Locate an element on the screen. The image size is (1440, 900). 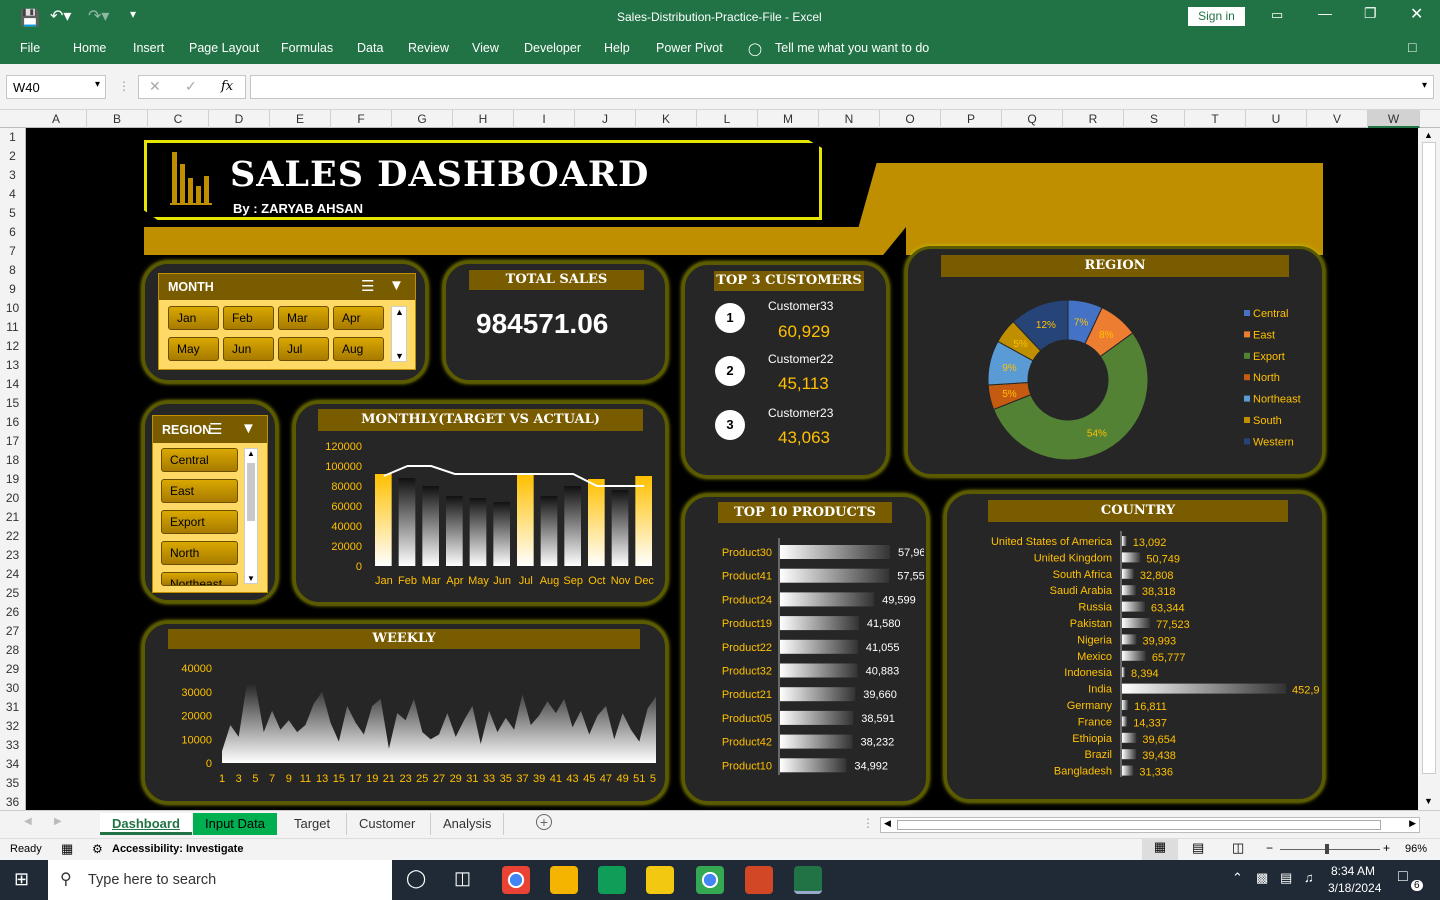
row-header: 20 is located at coordinates (12, 498).